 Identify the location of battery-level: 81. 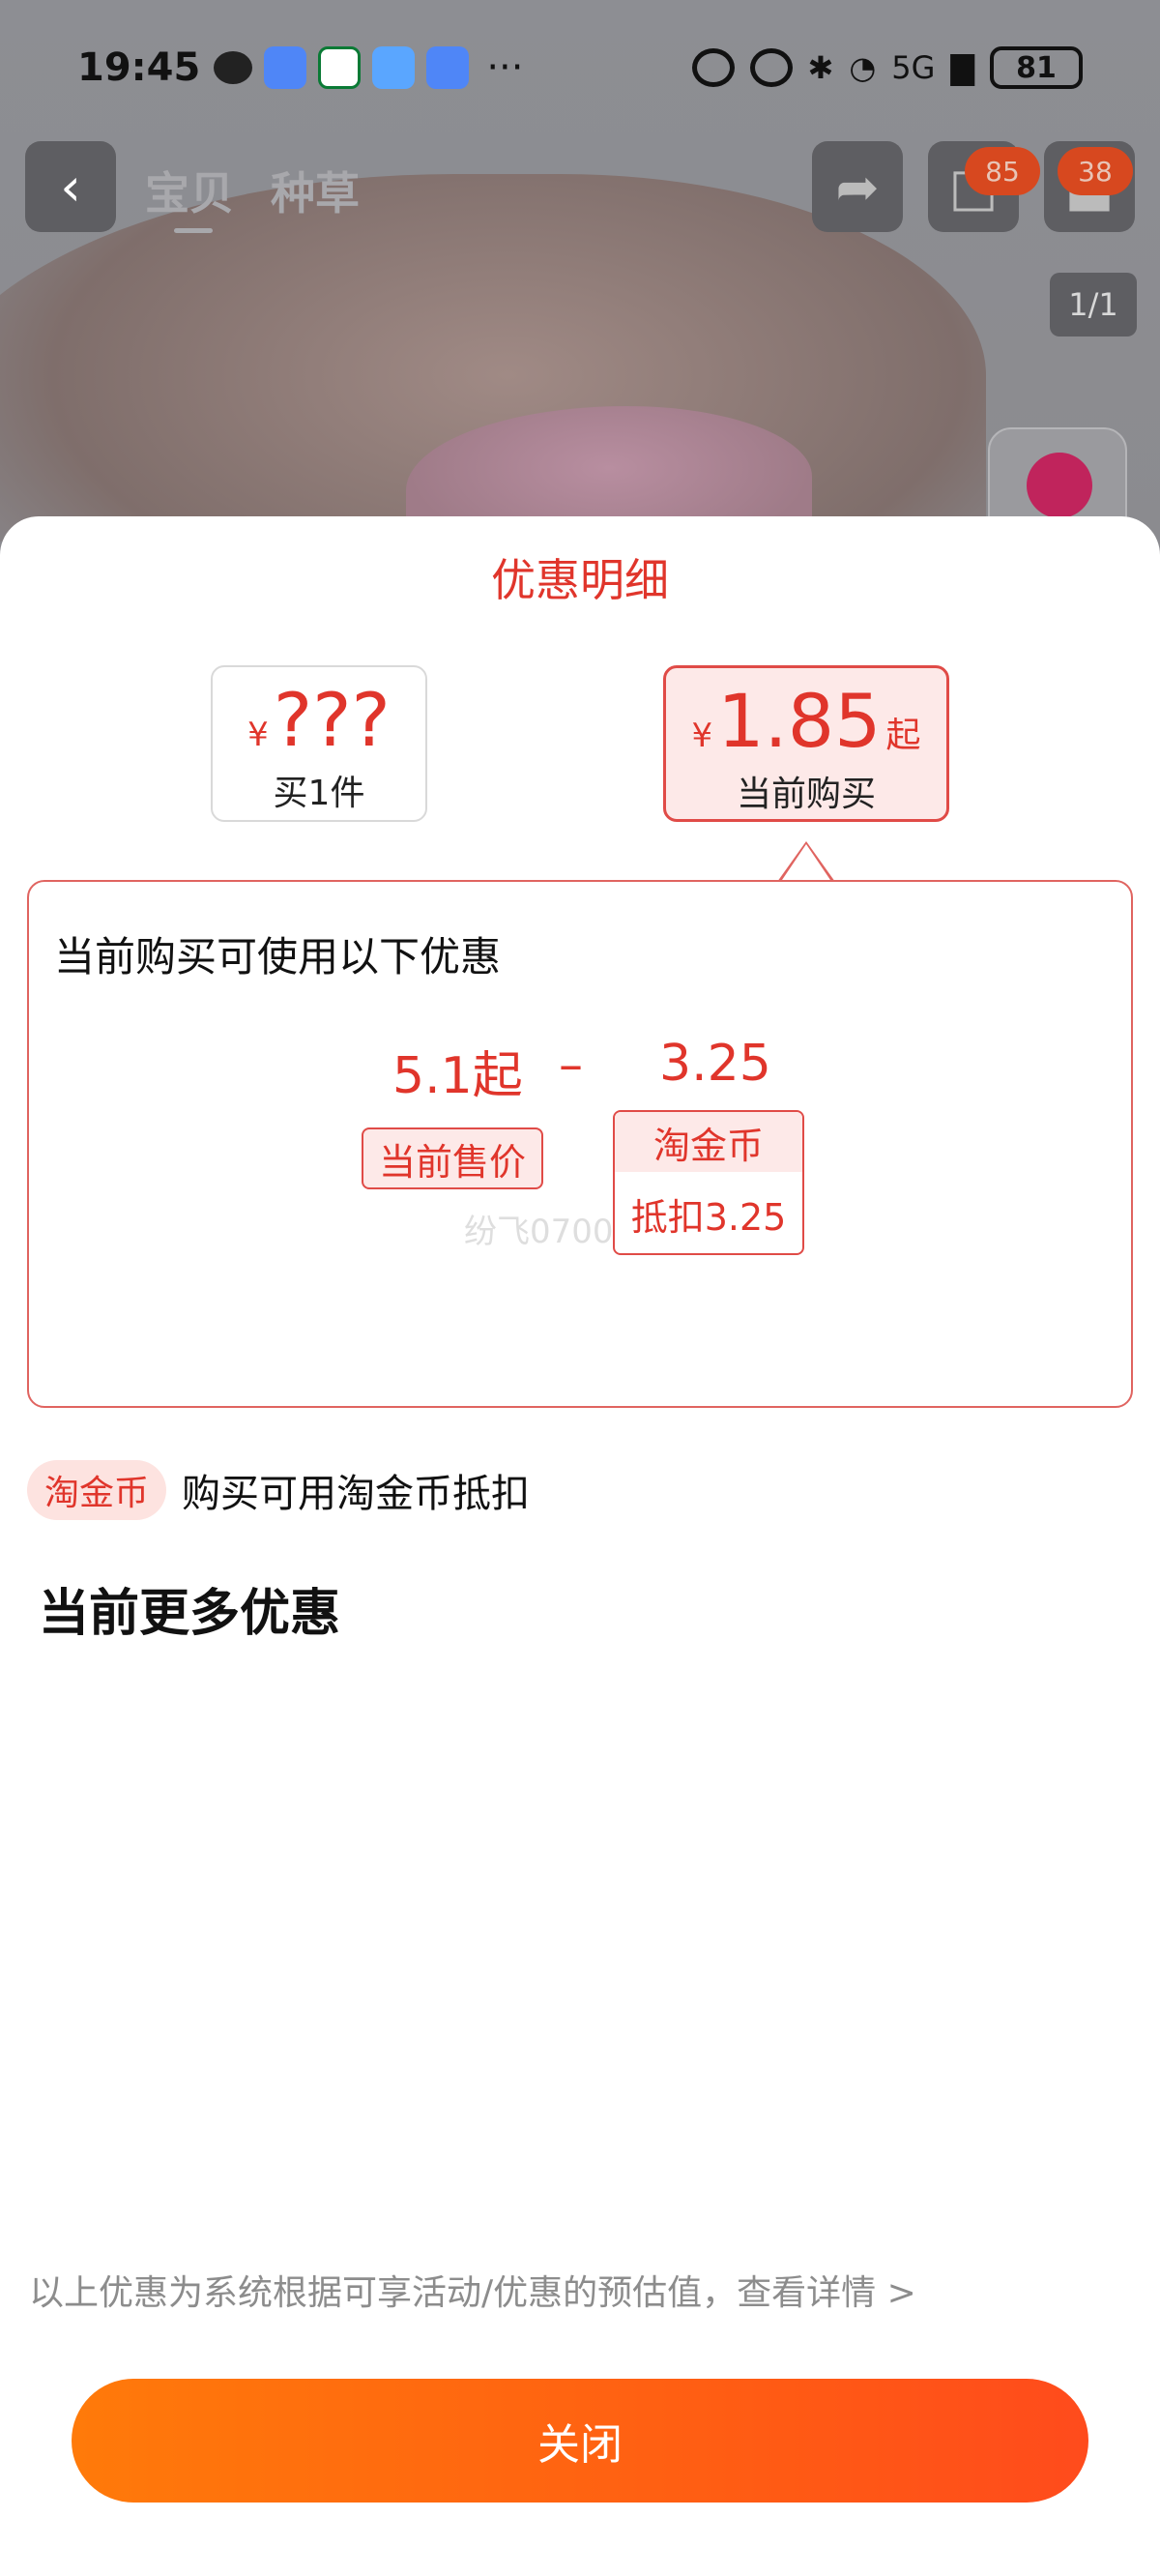
(1036, 67).